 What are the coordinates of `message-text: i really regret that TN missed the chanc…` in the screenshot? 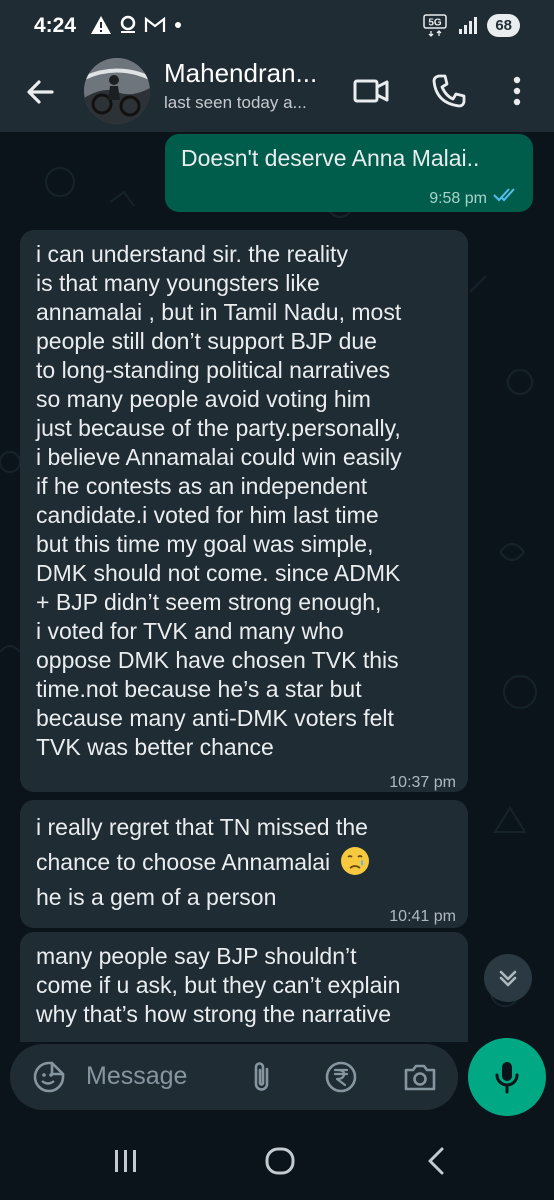 It's located at (251, 862).